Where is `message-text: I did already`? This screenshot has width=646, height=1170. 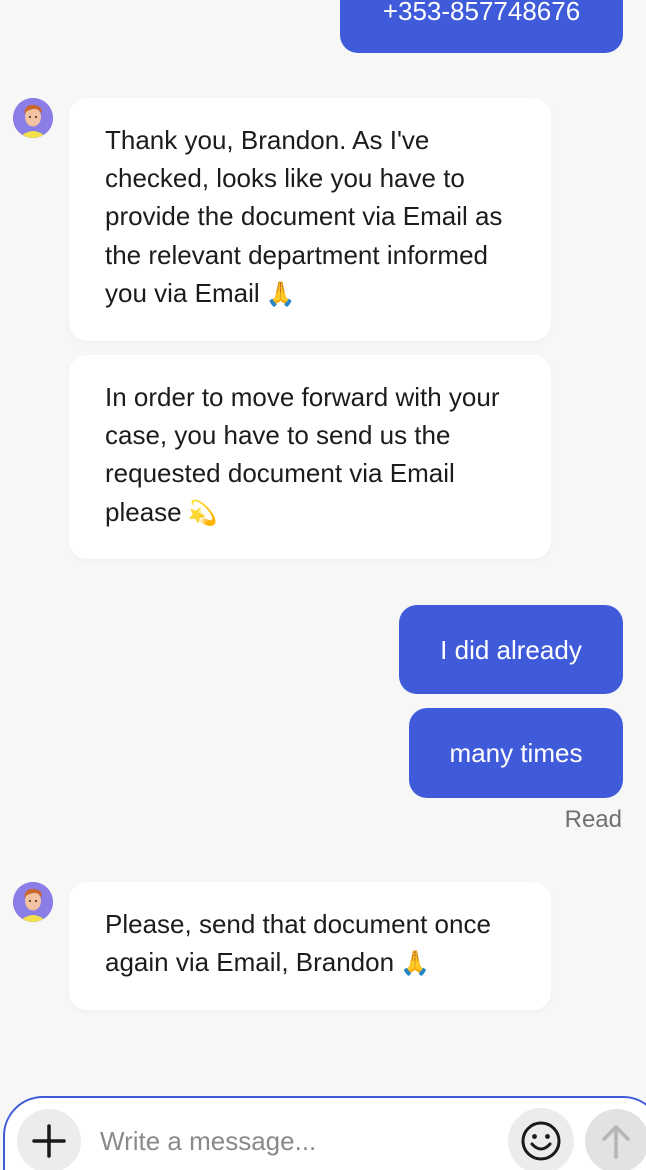 message-text: I did already is located at coordinates (511, 650).